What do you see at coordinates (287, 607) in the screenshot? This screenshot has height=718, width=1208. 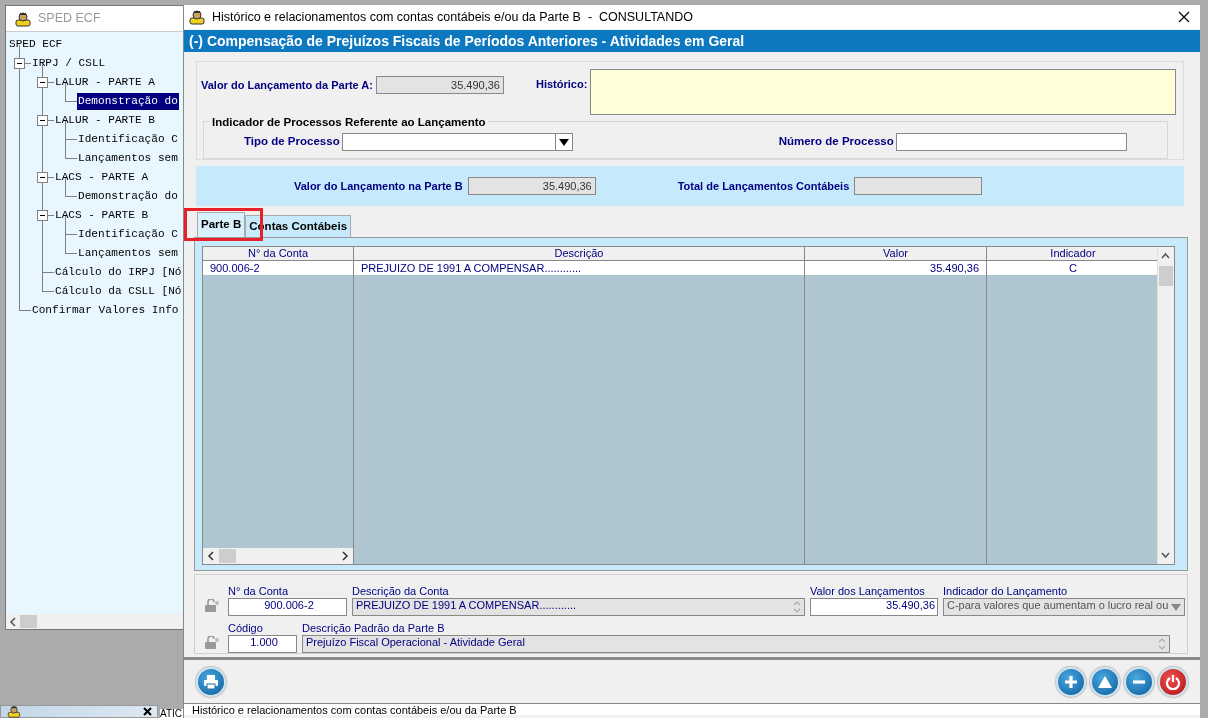 I see `input-field: 900.006-2` at bounding box center [287, 607].